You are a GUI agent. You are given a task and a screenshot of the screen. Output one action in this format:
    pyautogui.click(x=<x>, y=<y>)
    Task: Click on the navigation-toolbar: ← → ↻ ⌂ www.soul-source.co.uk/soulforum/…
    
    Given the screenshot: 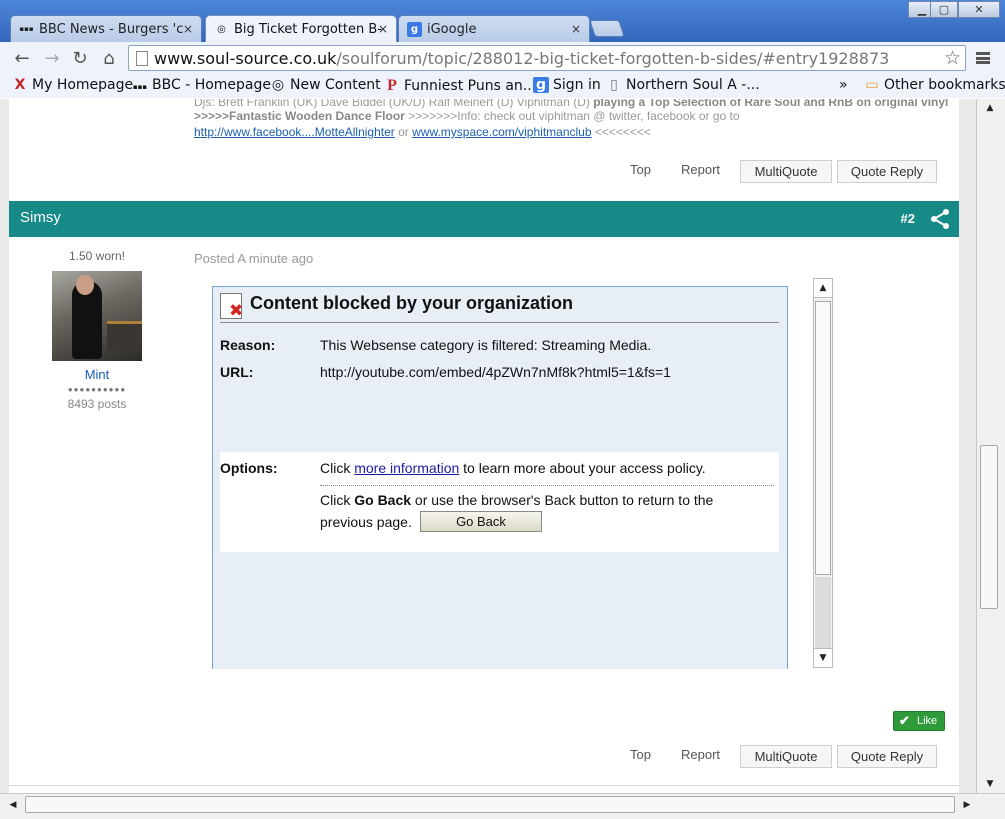 What is the action you would take?
    pyautogui.click(x=502, y=58)
    